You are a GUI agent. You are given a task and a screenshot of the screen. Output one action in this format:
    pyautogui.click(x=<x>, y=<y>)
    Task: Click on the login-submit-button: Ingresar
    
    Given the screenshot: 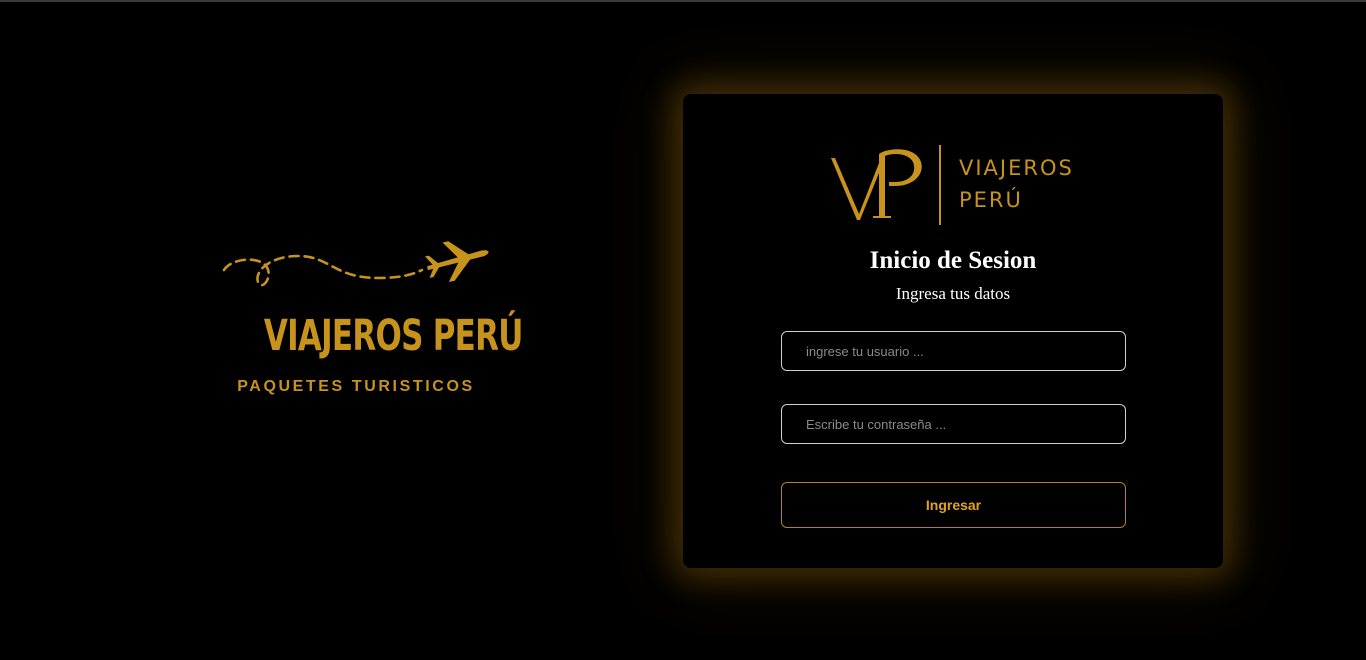 What is the action you would take?
    pyautogui.click(x=953, y=505)
    